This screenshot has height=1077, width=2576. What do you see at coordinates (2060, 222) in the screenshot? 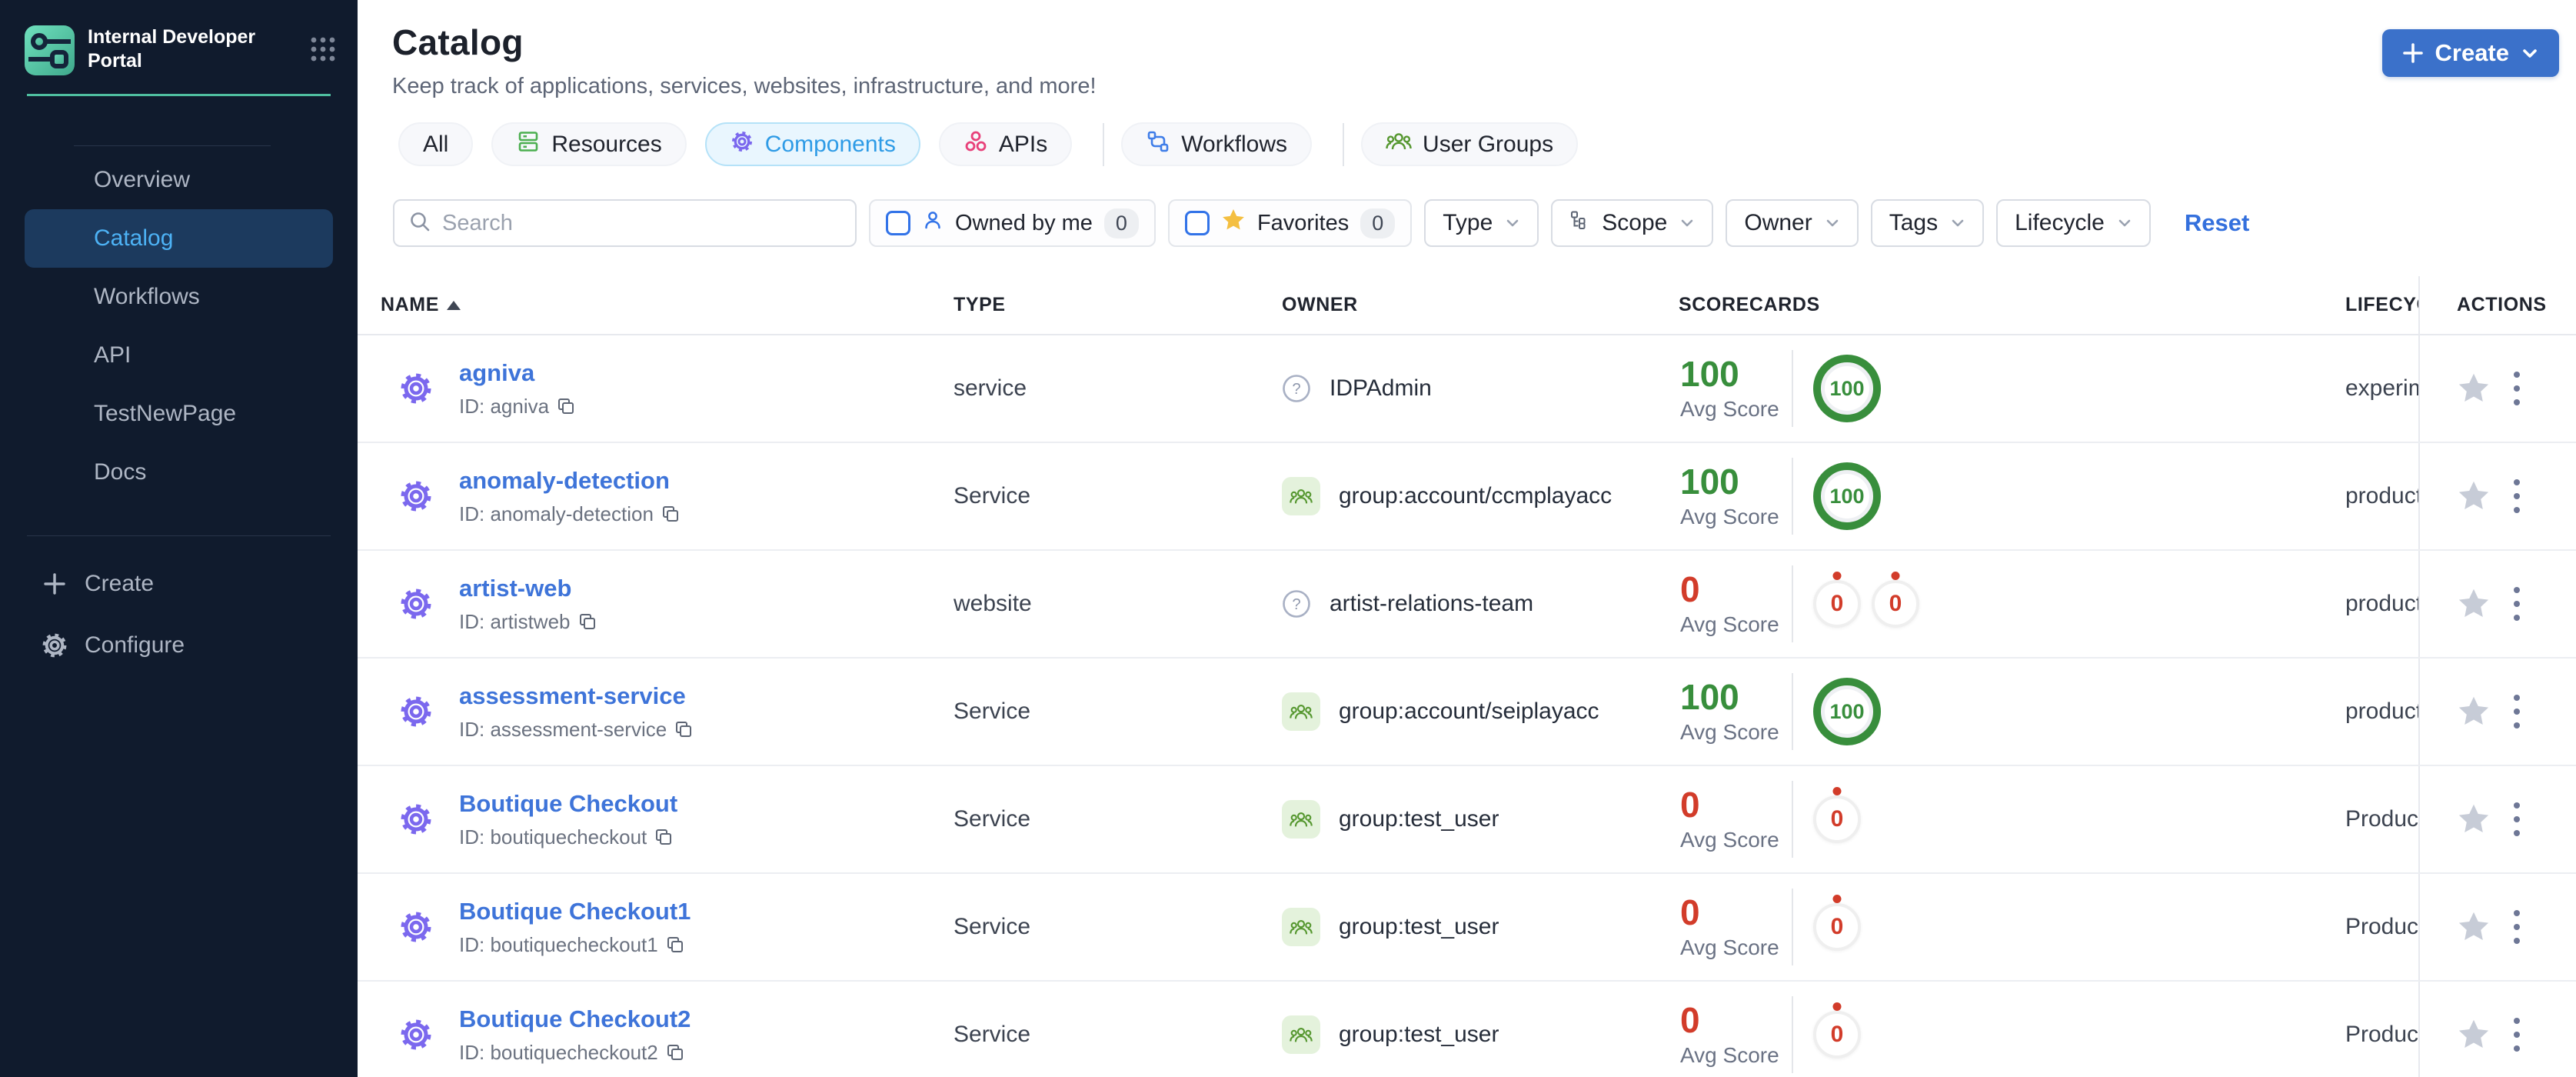
I see `lifecycle-dropdown-label: Lifecycle` at bounding box center [2060, 222].